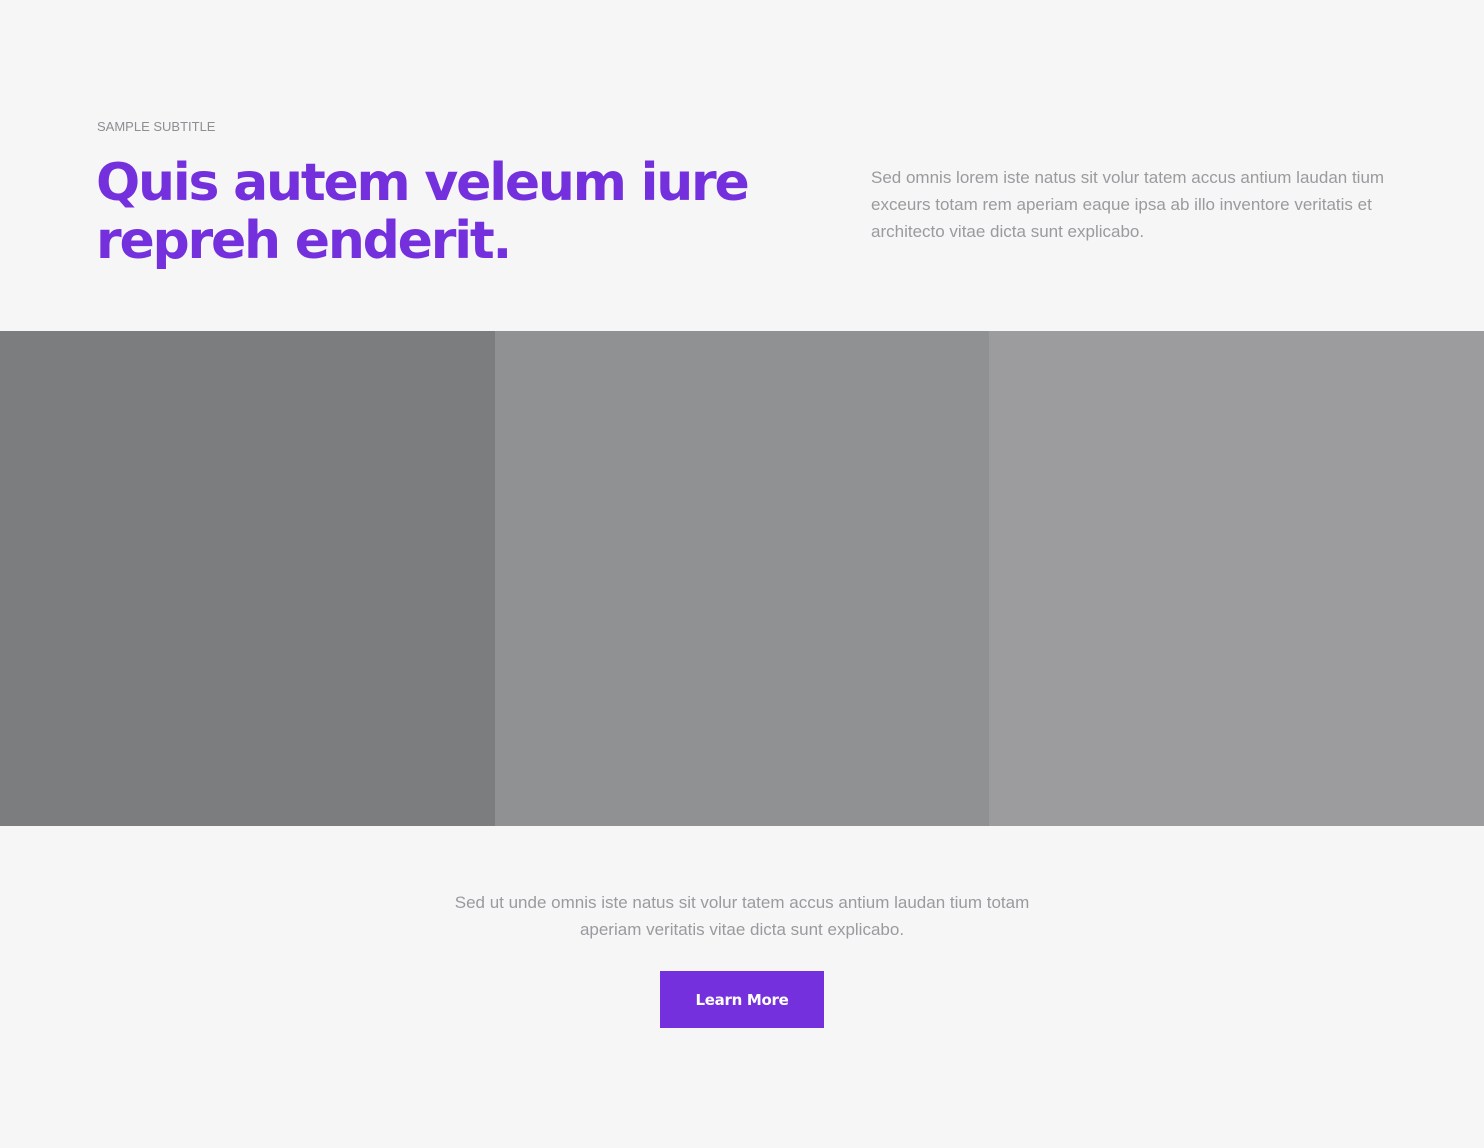 Image resolution: width=1484 pixels, height=1148 pixels. Describe the element at coordinates (156, 126) in the screenshot. I see `section-subtitle: SAMPLE SUBTITLE` at that location.